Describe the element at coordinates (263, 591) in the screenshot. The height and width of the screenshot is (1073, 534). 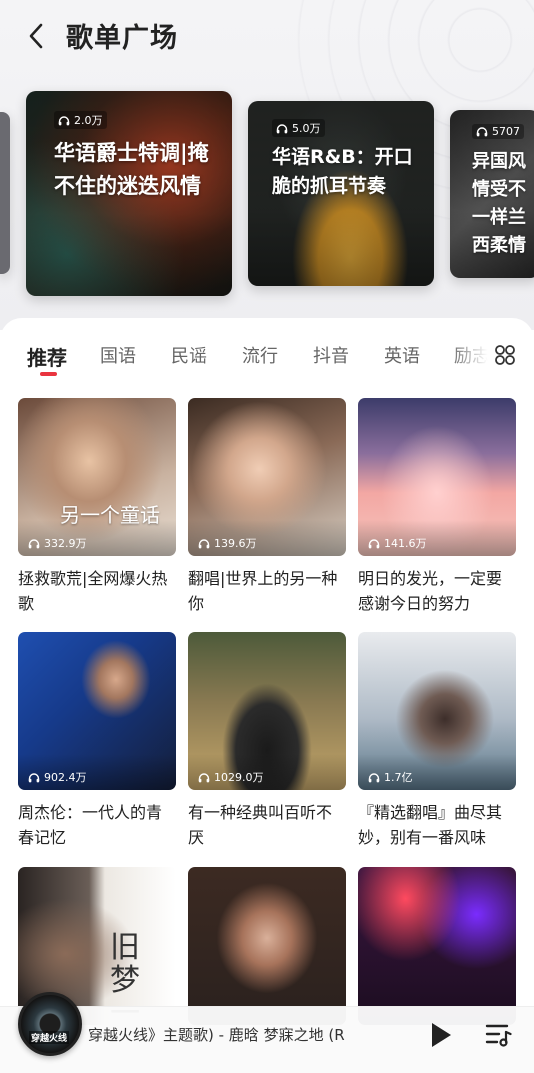
I see `playlist-title: 翻唱|世界上的另一种你` at that location.